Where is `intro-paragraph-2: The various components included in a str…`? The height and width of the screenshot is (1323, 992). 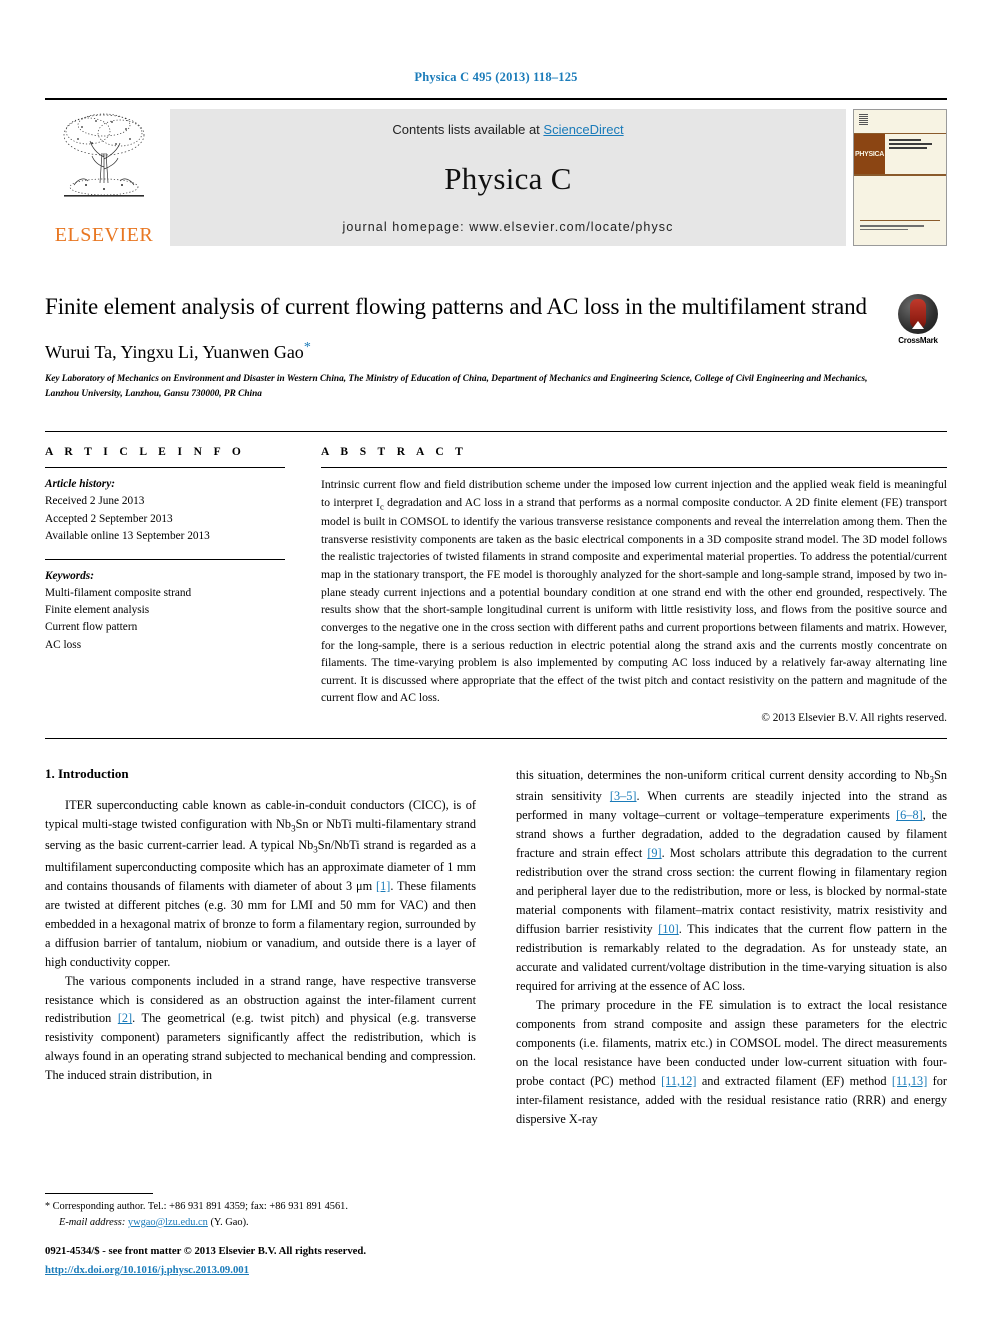 intro-paragraph-2: The various components included in a str… is located at coordinates (260, 1029).